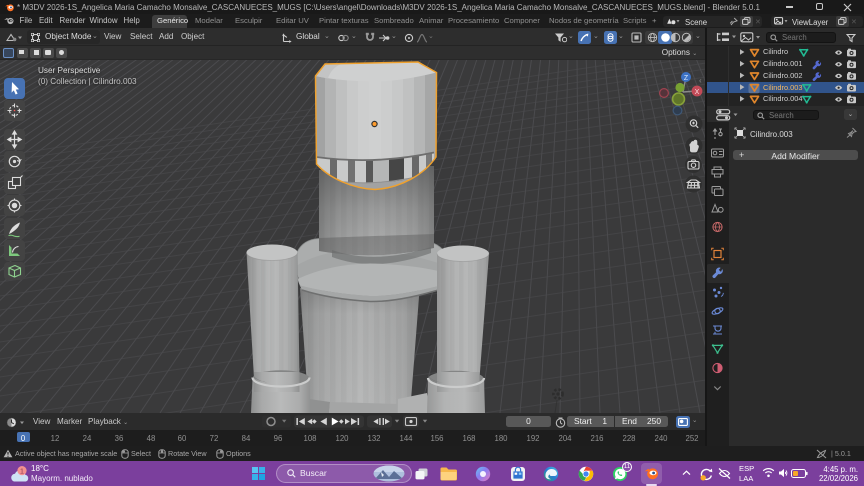 The image size is (864, 486). Describe the element at coordinates (686, 78) in the screenshot. I see `svg-text: Z` at that location.